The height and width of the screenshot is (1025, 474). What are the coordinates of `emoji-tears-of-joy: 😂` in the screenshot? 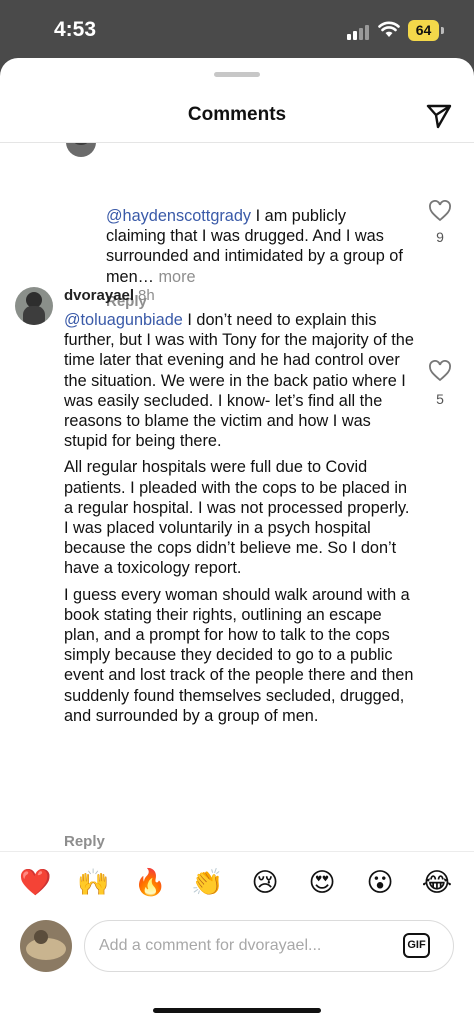 It's located at (437, 882).